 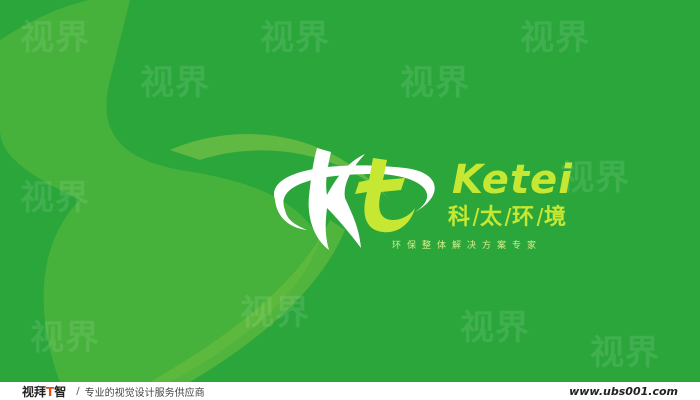 What do you see at coordinates (40, 391) in the screenshot?
I see `footer-brand-part: 拜` at bounding box center [40, 391].